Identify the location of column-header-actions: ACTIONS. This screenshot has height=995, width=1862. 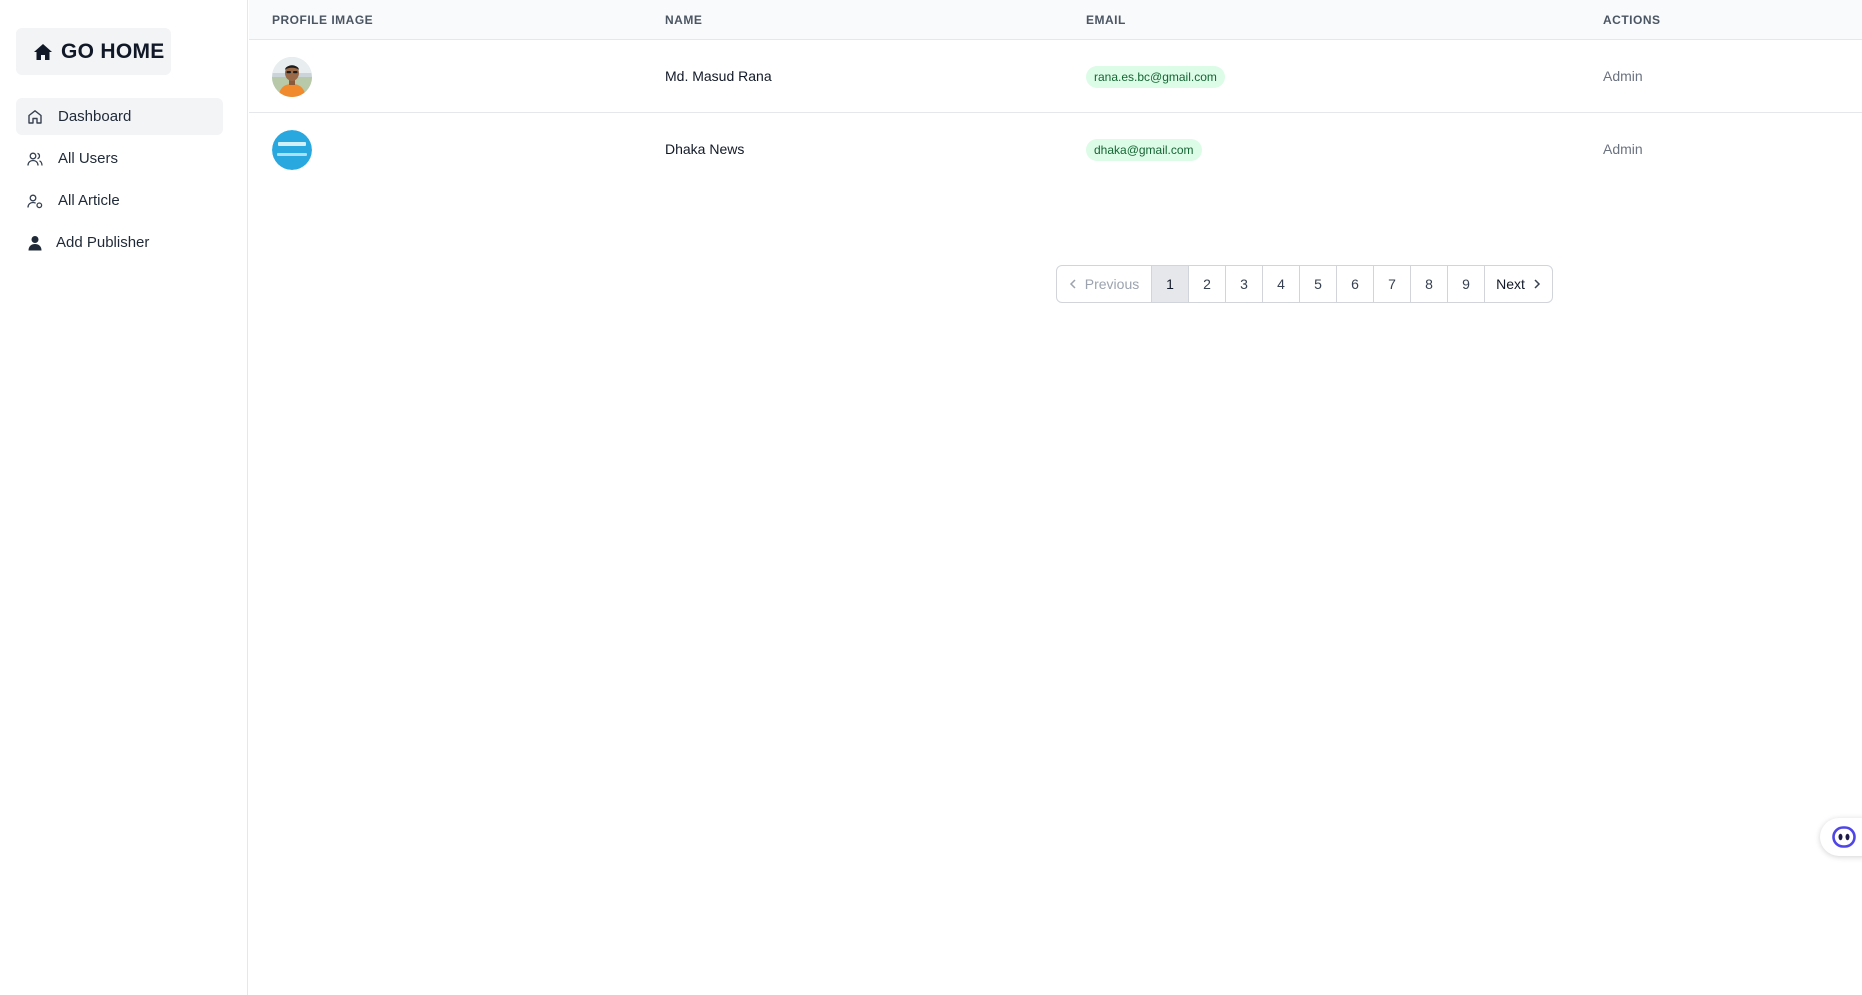
(1632, 20).